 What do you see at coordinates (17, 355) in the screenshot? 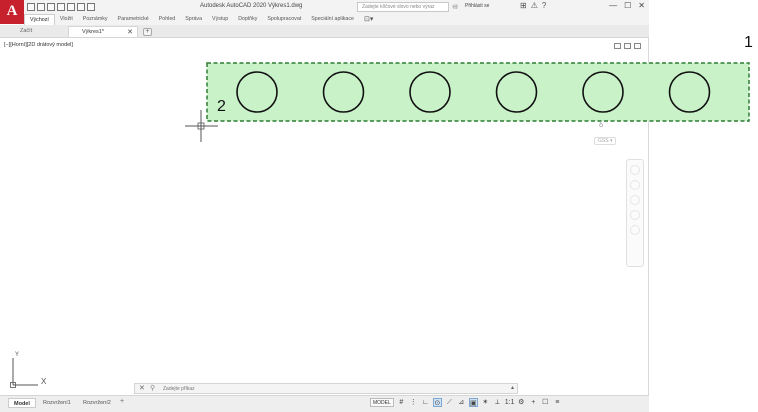
I see `ucs-y-label: Y` at bounding box center [17, 355].